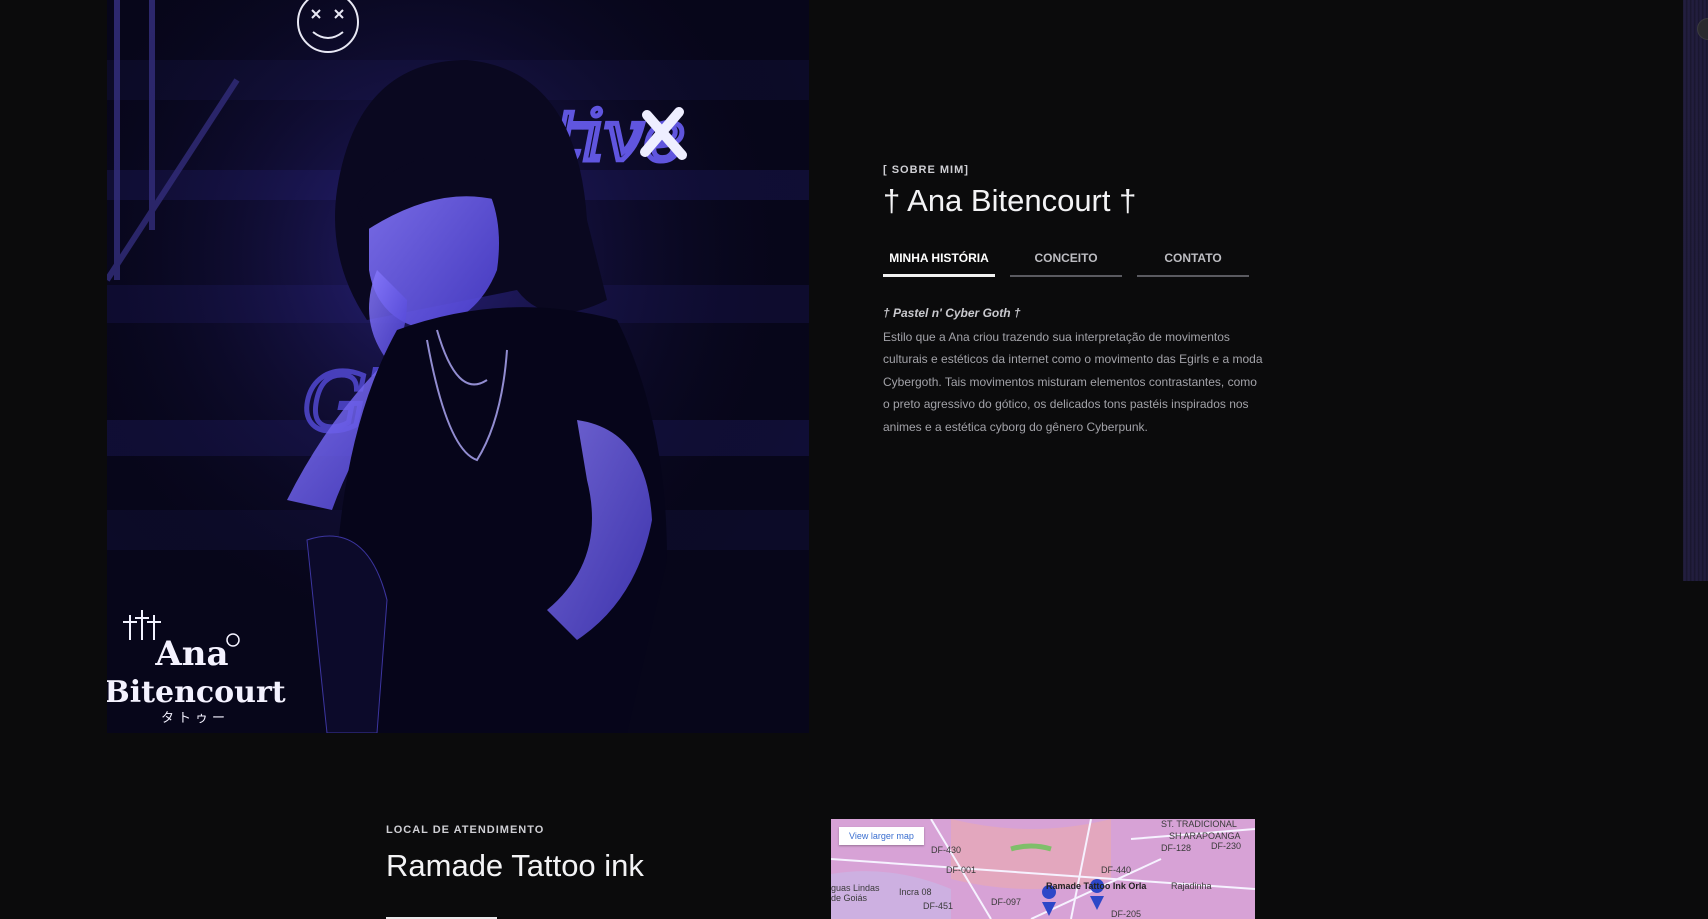 The width and height of the screenshot is (1708, 919). What do you see at coordinates (1695, 290) in the screenshot?
I see `adjacent-slide-edge` at bounding box center [1695, 290].